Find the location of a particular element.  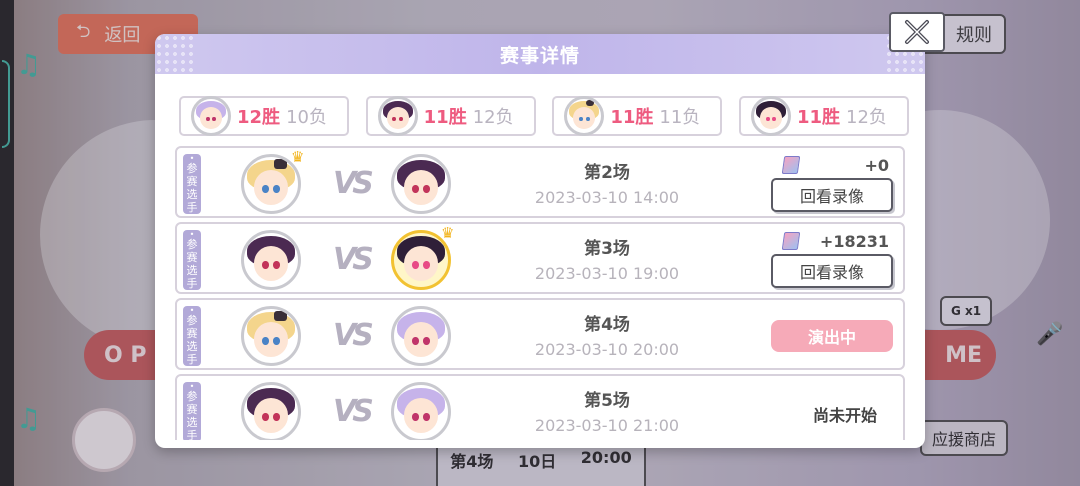

standings-bar: 12胜 10负 11胜 12负 11胜 11负 11胜 12负 is located at coordinates (544, 116).